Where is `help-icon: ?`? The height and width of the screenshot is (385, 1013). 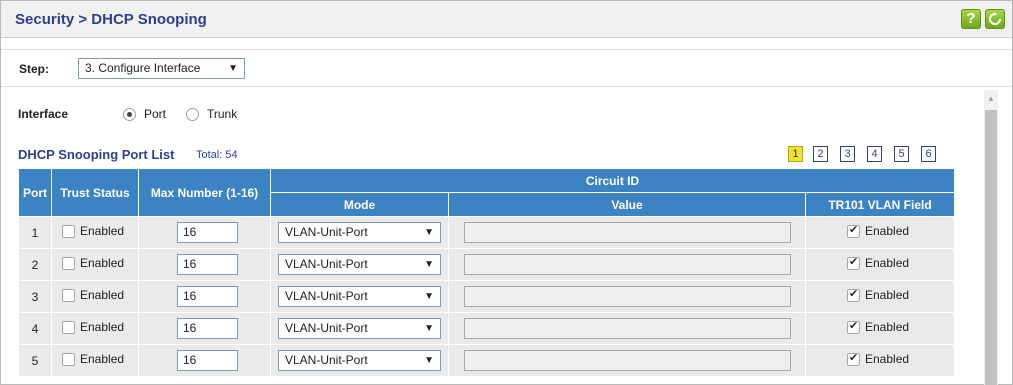 help-icon: ? is located at coordinates (971, 19).